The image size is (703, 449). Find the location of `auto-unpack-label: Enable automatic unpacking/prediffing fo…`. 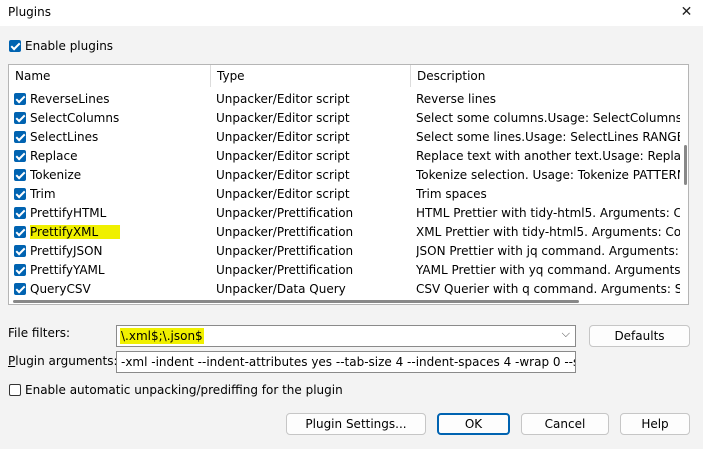

auto-unpack-label: Enable automatic unpacking/prediffing fo… is located at coordinates (184, 390).